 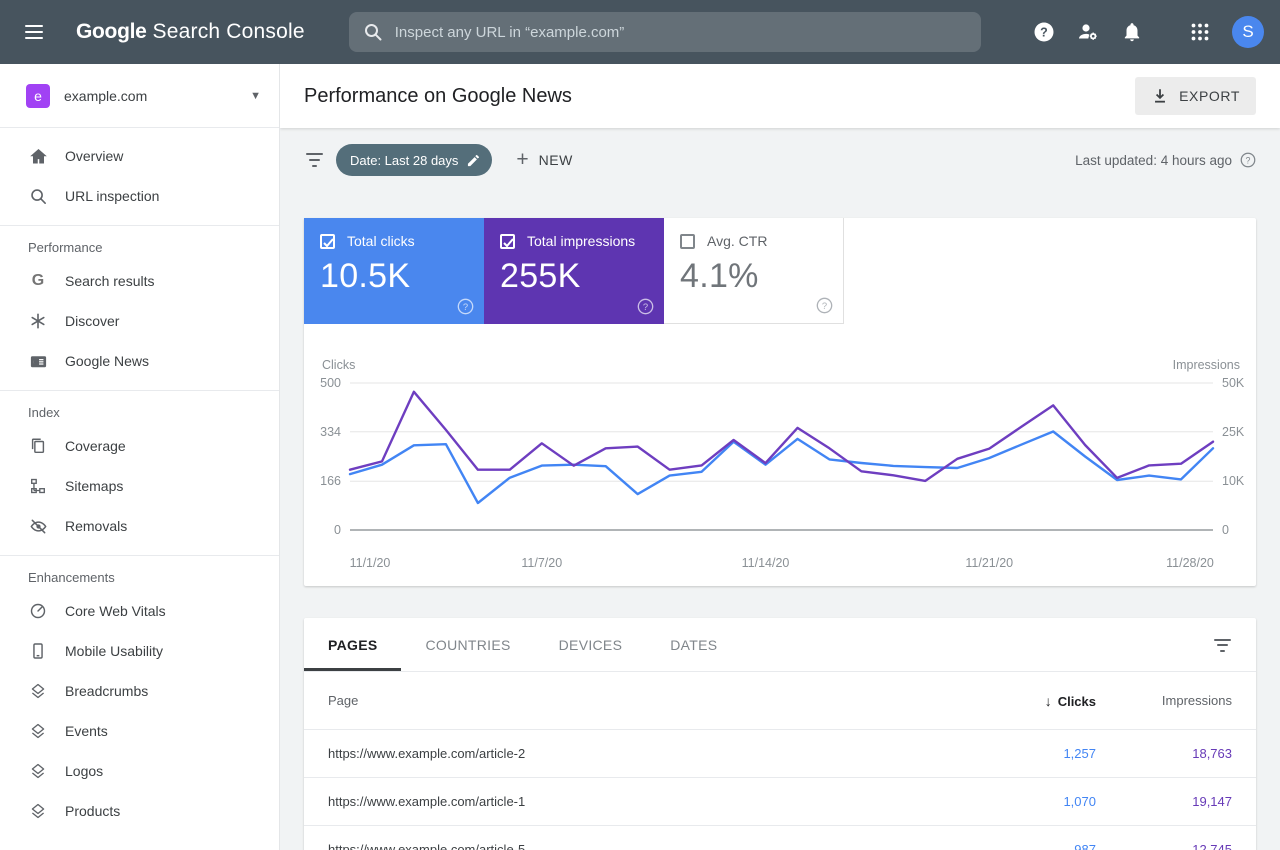 I want to click on tab-dates: DATES, so click(x=693, y=644).